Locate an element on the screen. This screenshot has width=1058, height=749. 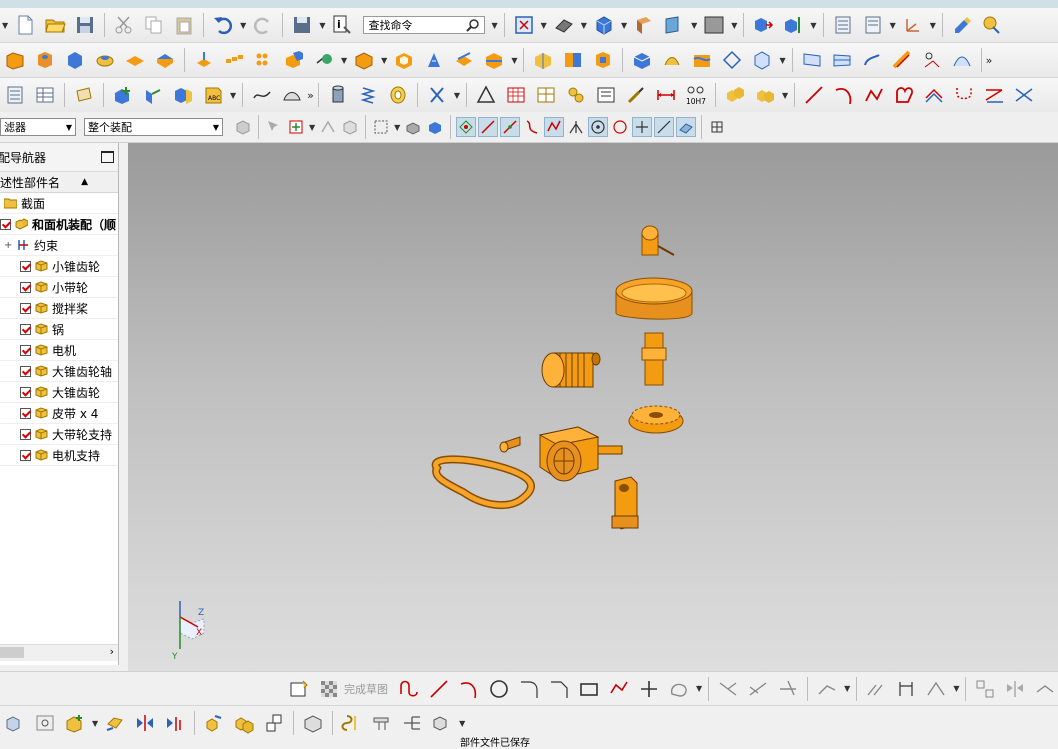
tree-row-part: 大锥齿轮 is located at coordinates (59, 392).